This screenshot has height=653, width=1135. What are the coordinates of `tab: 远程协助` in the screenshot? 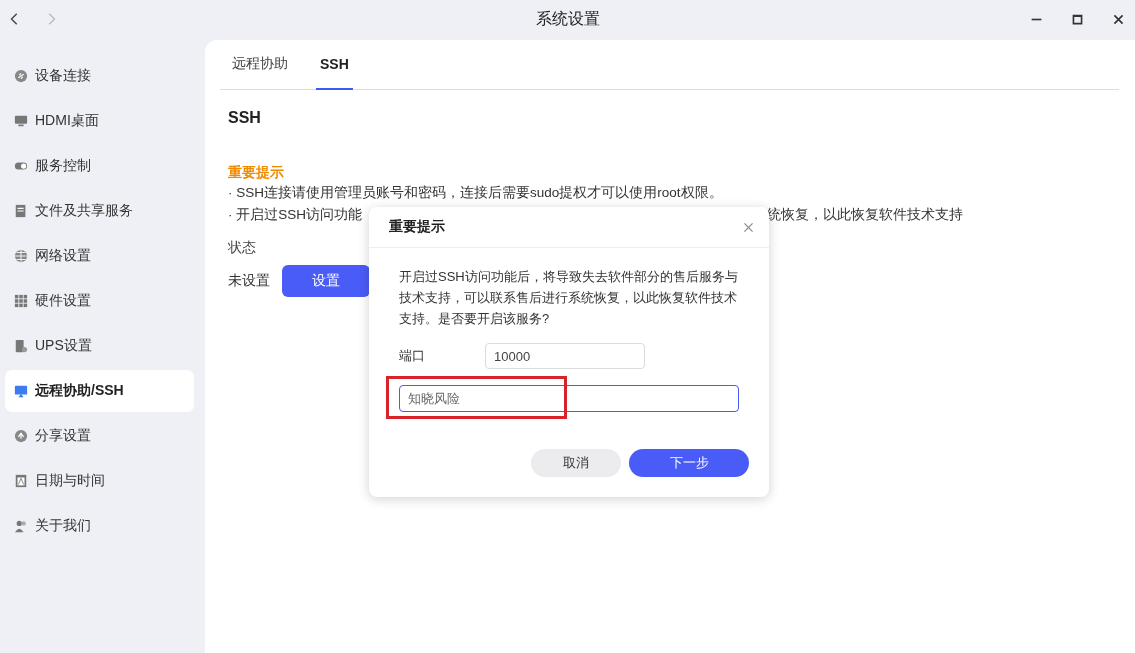 It's located at (260, 65).